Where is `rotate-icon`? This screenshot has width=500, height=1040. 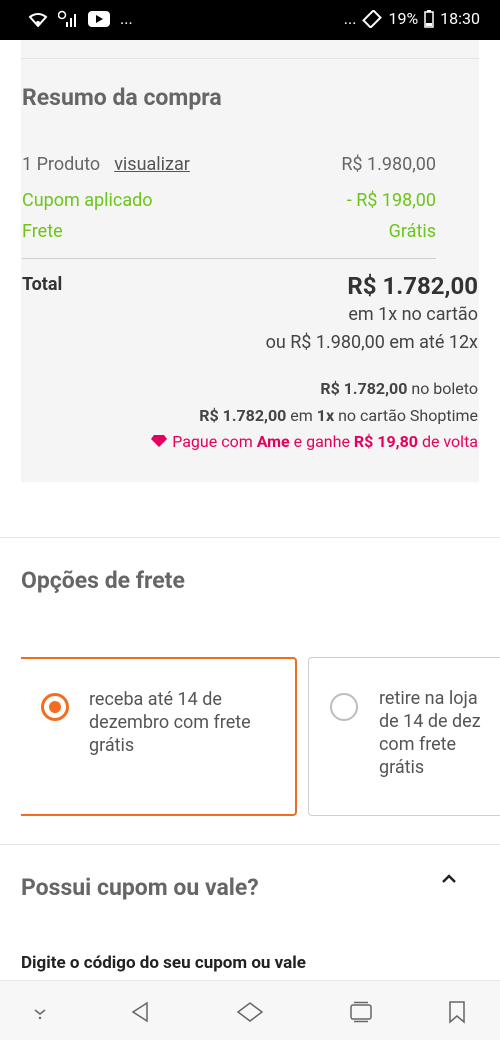 rotate-icon is located at coordinates (372, 18).